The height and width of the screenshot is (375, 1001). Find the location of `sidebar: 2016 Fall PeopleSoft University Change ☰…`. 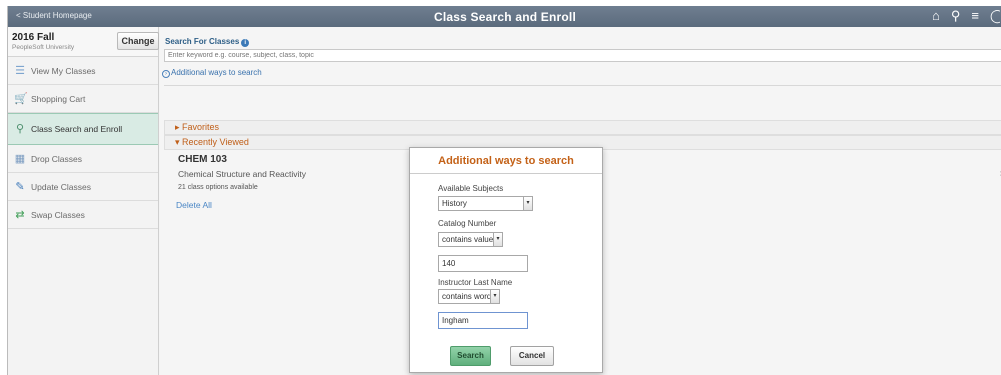

sidebar: 2016 Fall PeopleSoft University Change ☰… is located at coordinates (83, 201).